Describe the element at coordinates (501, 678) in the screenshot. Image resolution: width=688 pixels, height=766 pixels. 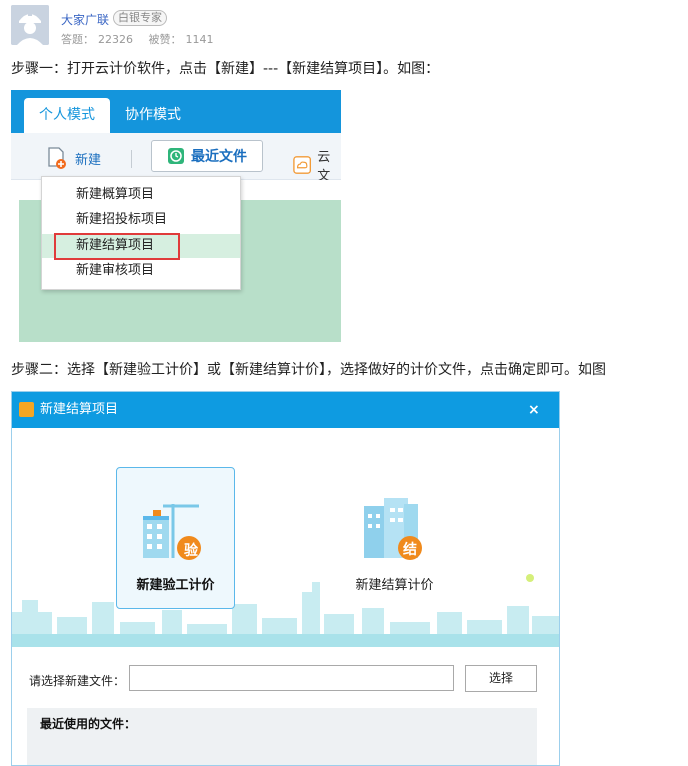
I see `select-file-button: 选择` at that location.